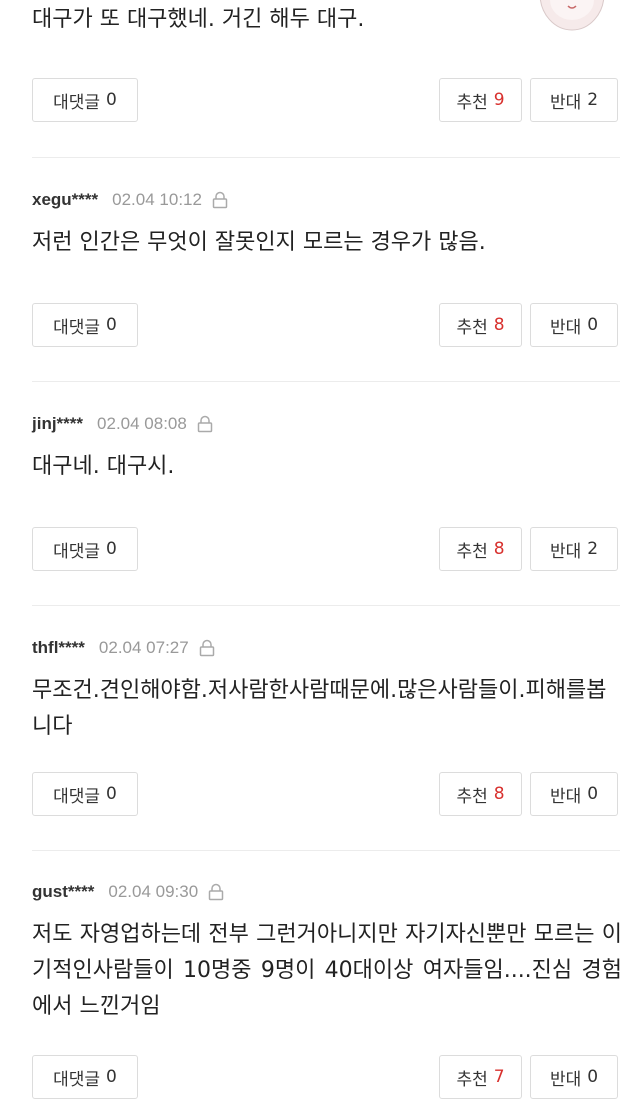 The width and height of the screenshot is (640, 1117). What do you see at coordinates (142, 423) in the screenshot?
I see `comment-date: 02.04 08:08` at bounding box center [142, 423].